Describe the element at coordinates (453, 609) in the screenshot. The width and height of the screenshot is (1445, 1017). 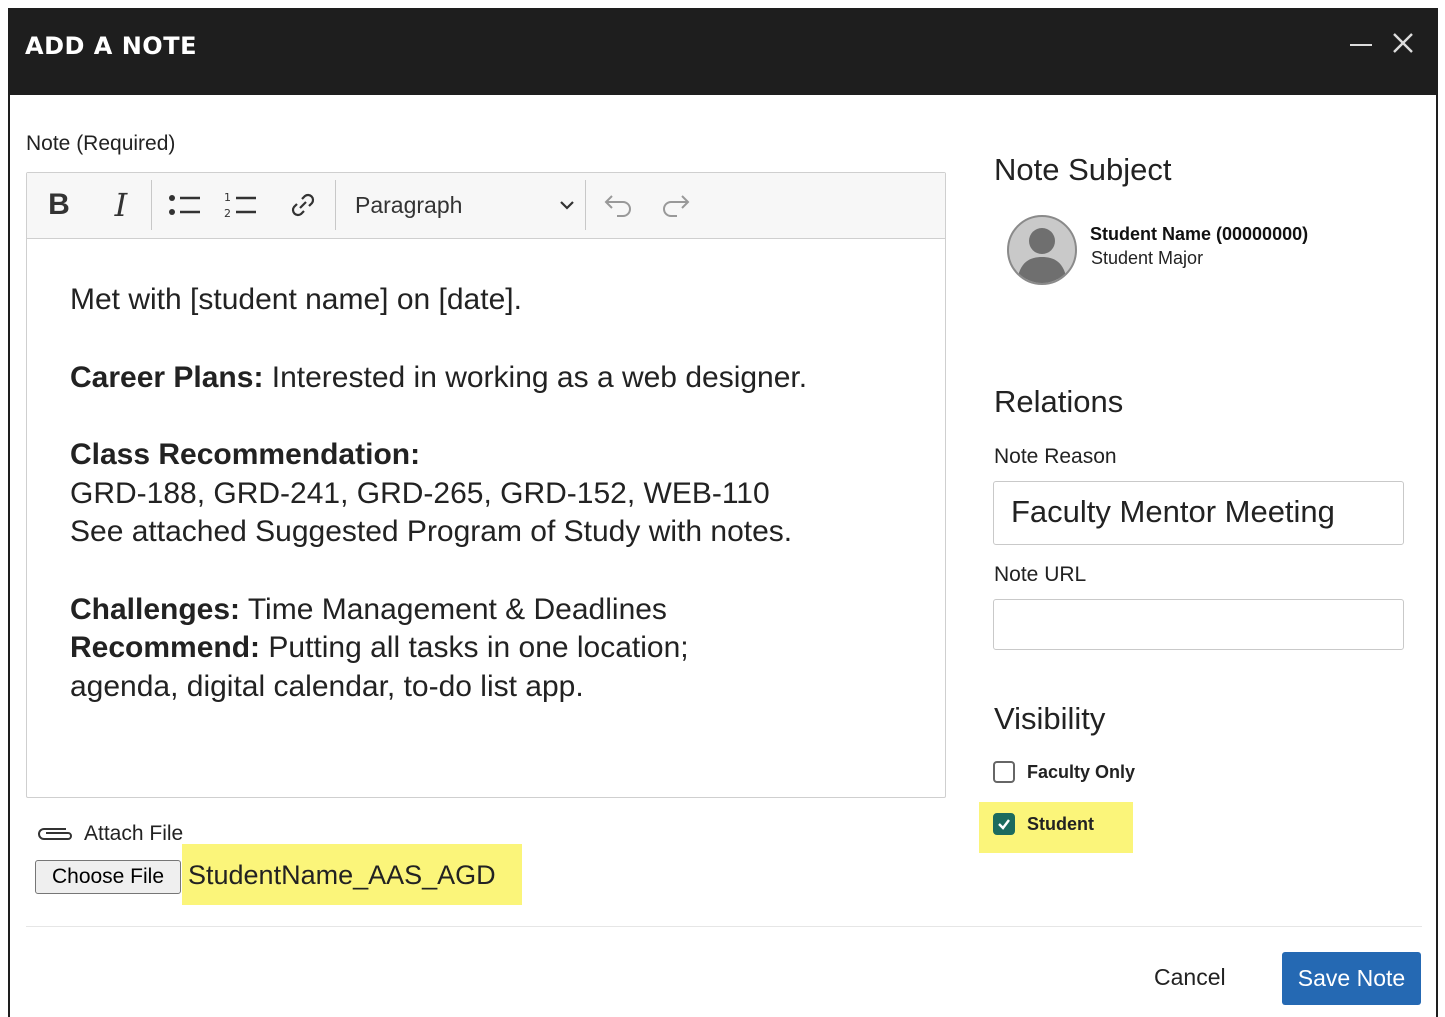
I see `challenges-text: Time Management & Deadlines` at that location.